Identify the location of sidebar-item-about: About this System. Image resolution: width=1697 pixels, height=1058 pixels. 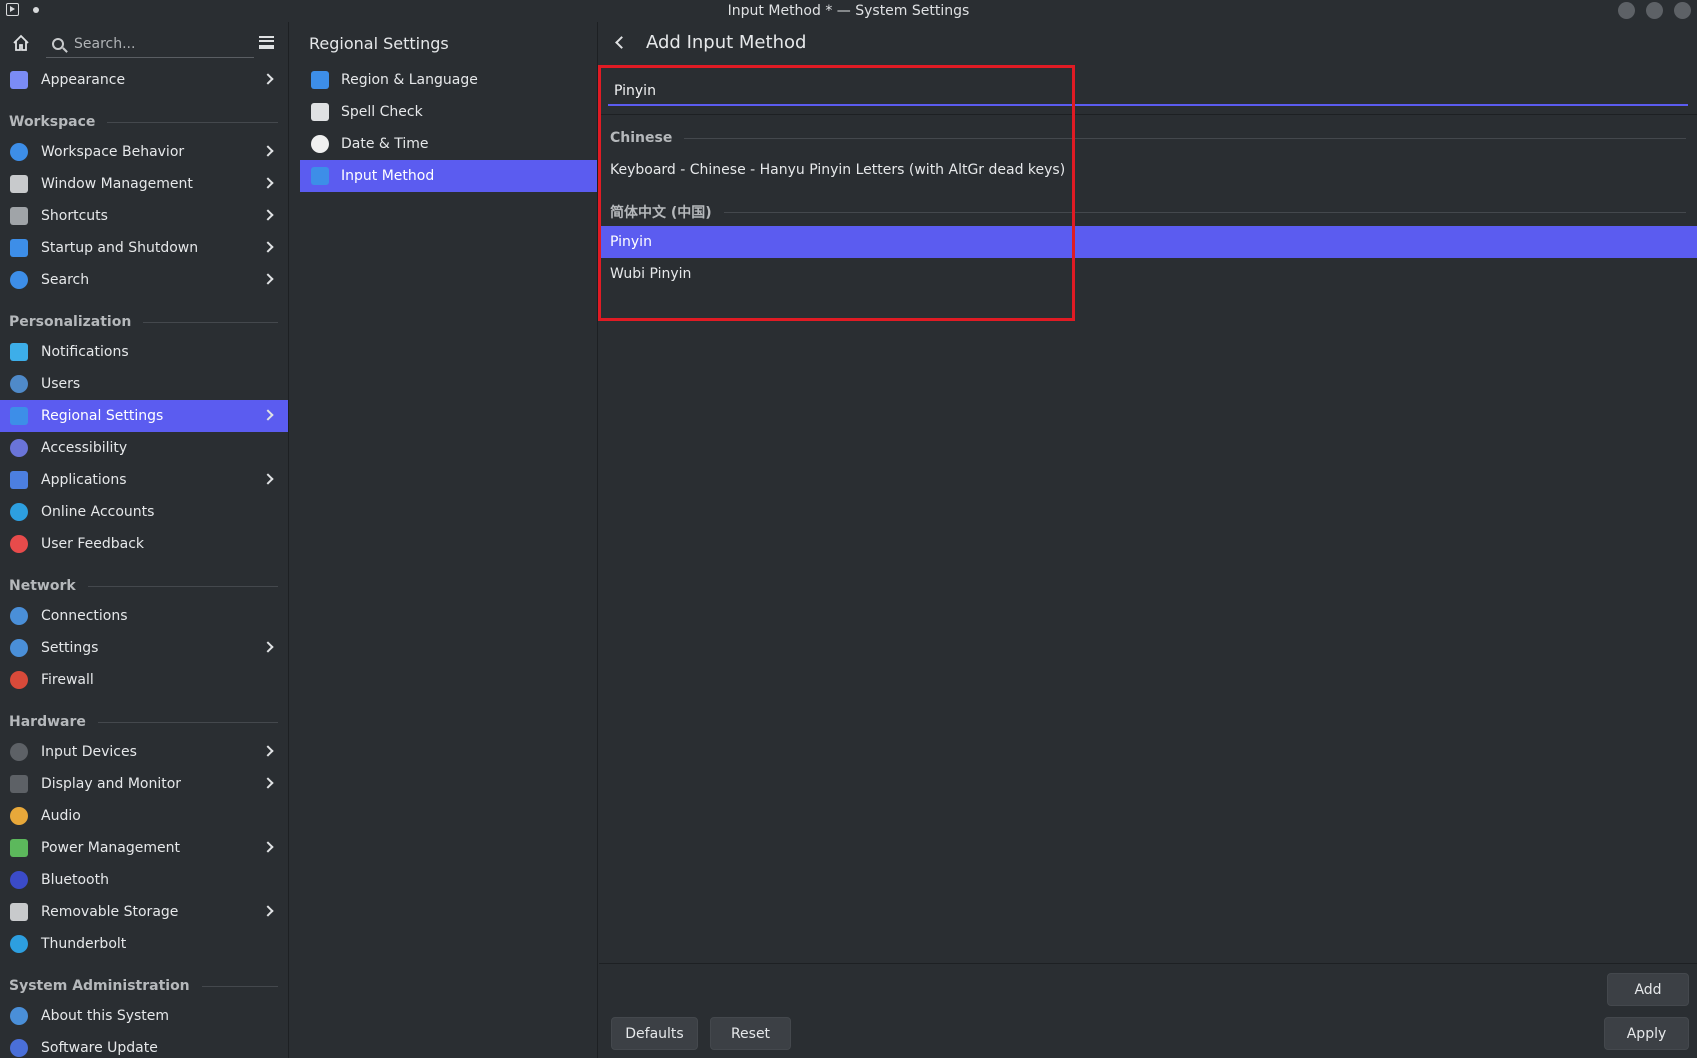
(144, 1016).